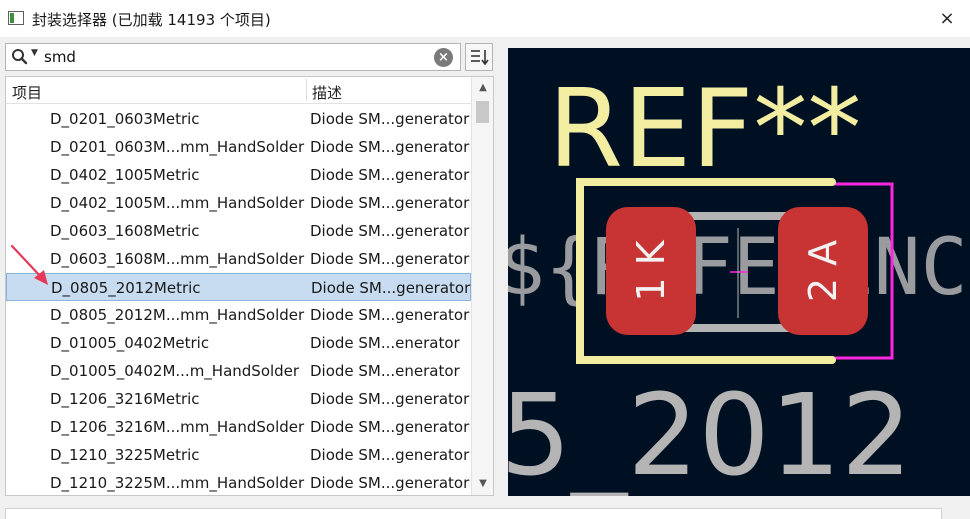  I want to click on close-icon: ×, so click(947, 18).